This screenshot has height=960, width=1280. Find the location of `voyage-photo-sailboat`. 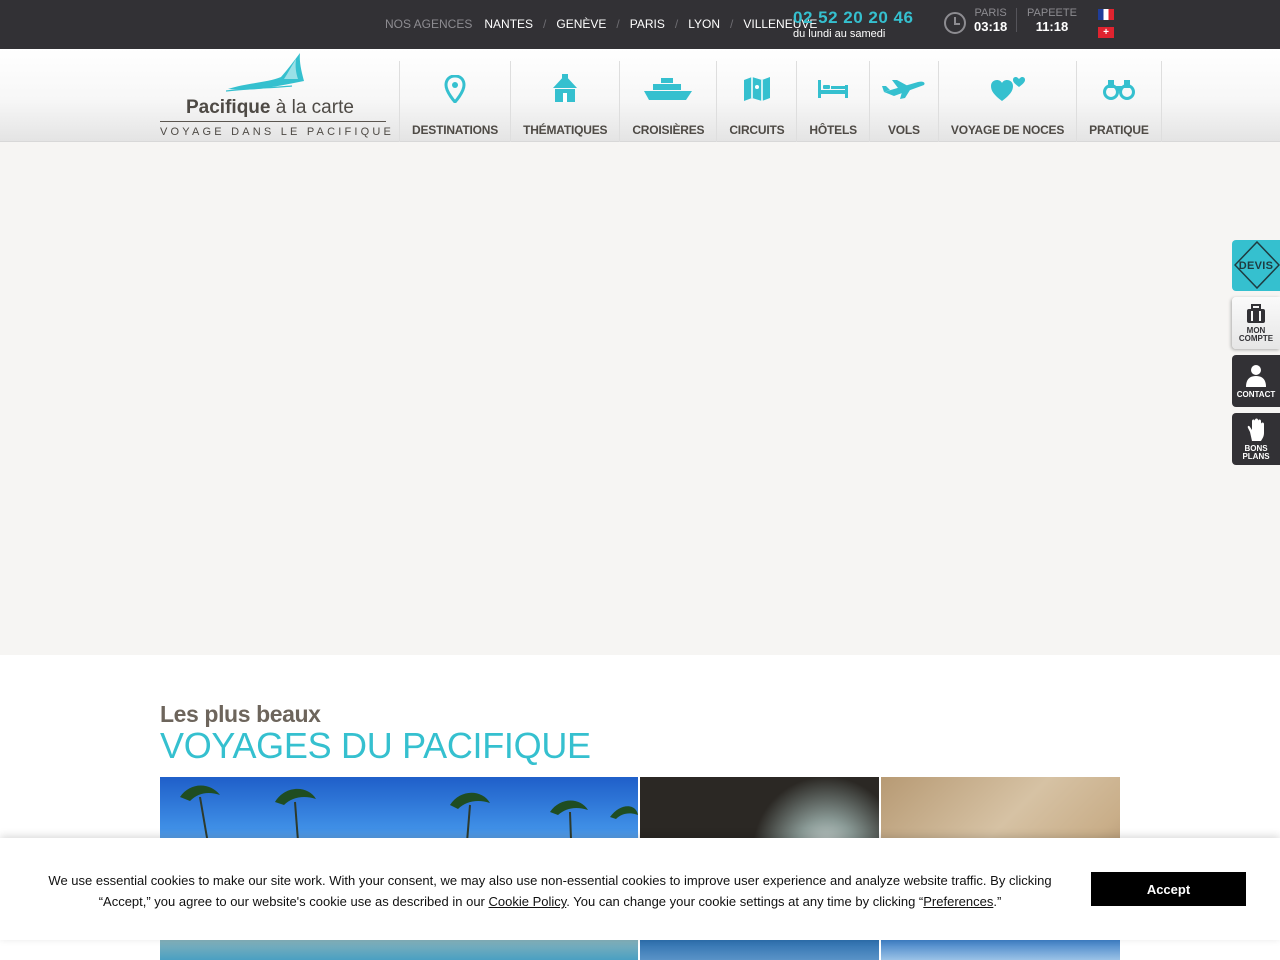

voyage-photo-sailboat is located at coordinates (1000, 950).